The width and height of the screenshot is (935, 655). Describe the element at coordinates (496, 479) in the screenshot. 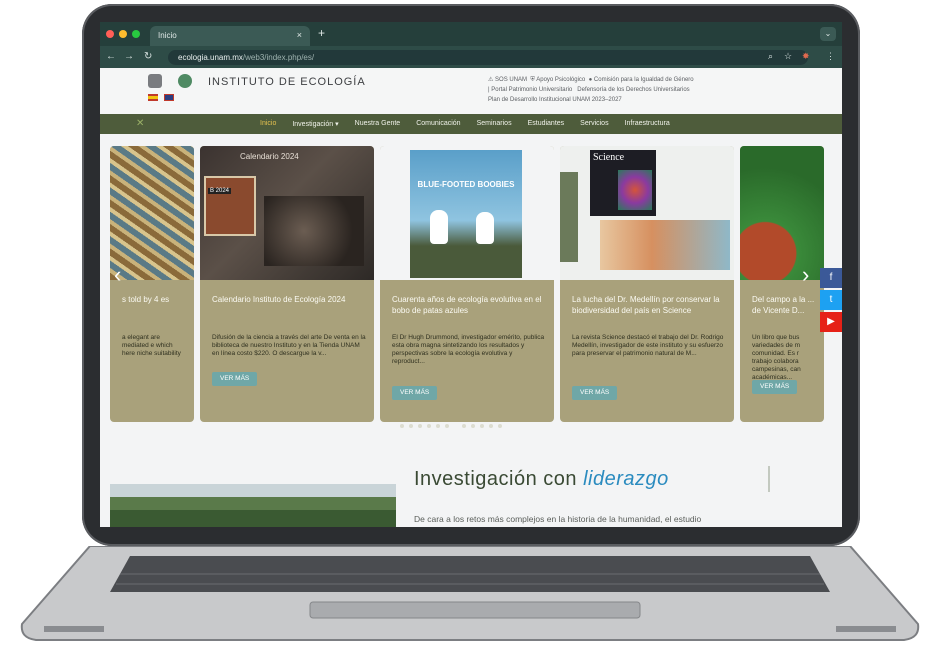

I see `heading-plain: Investigación con` at that location.